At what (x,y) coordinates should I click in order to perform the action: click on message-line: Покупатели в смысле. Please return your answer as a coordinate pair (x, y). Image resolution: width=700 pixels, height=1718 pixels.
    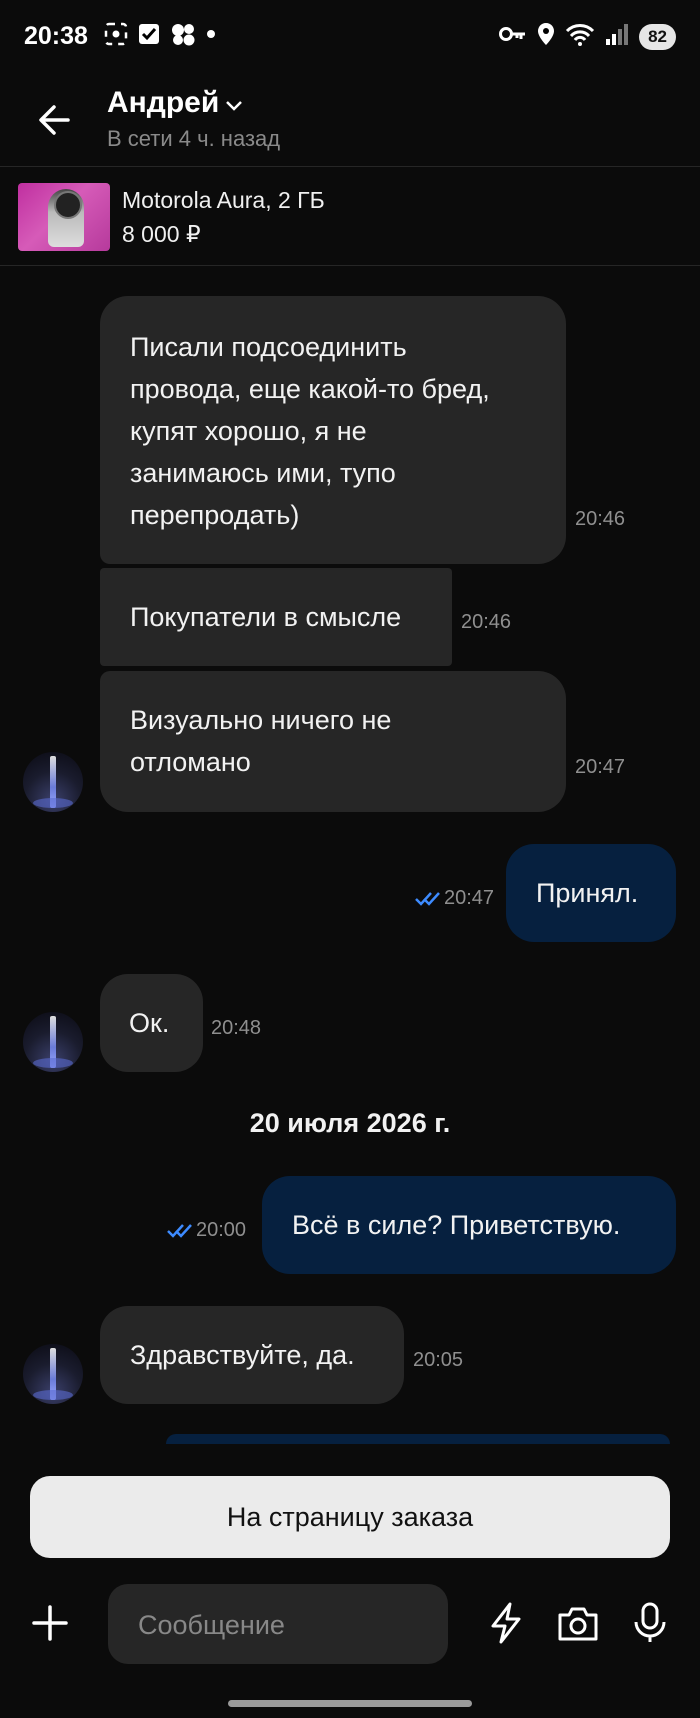
    Looking at the image, I should click on (266, 617).